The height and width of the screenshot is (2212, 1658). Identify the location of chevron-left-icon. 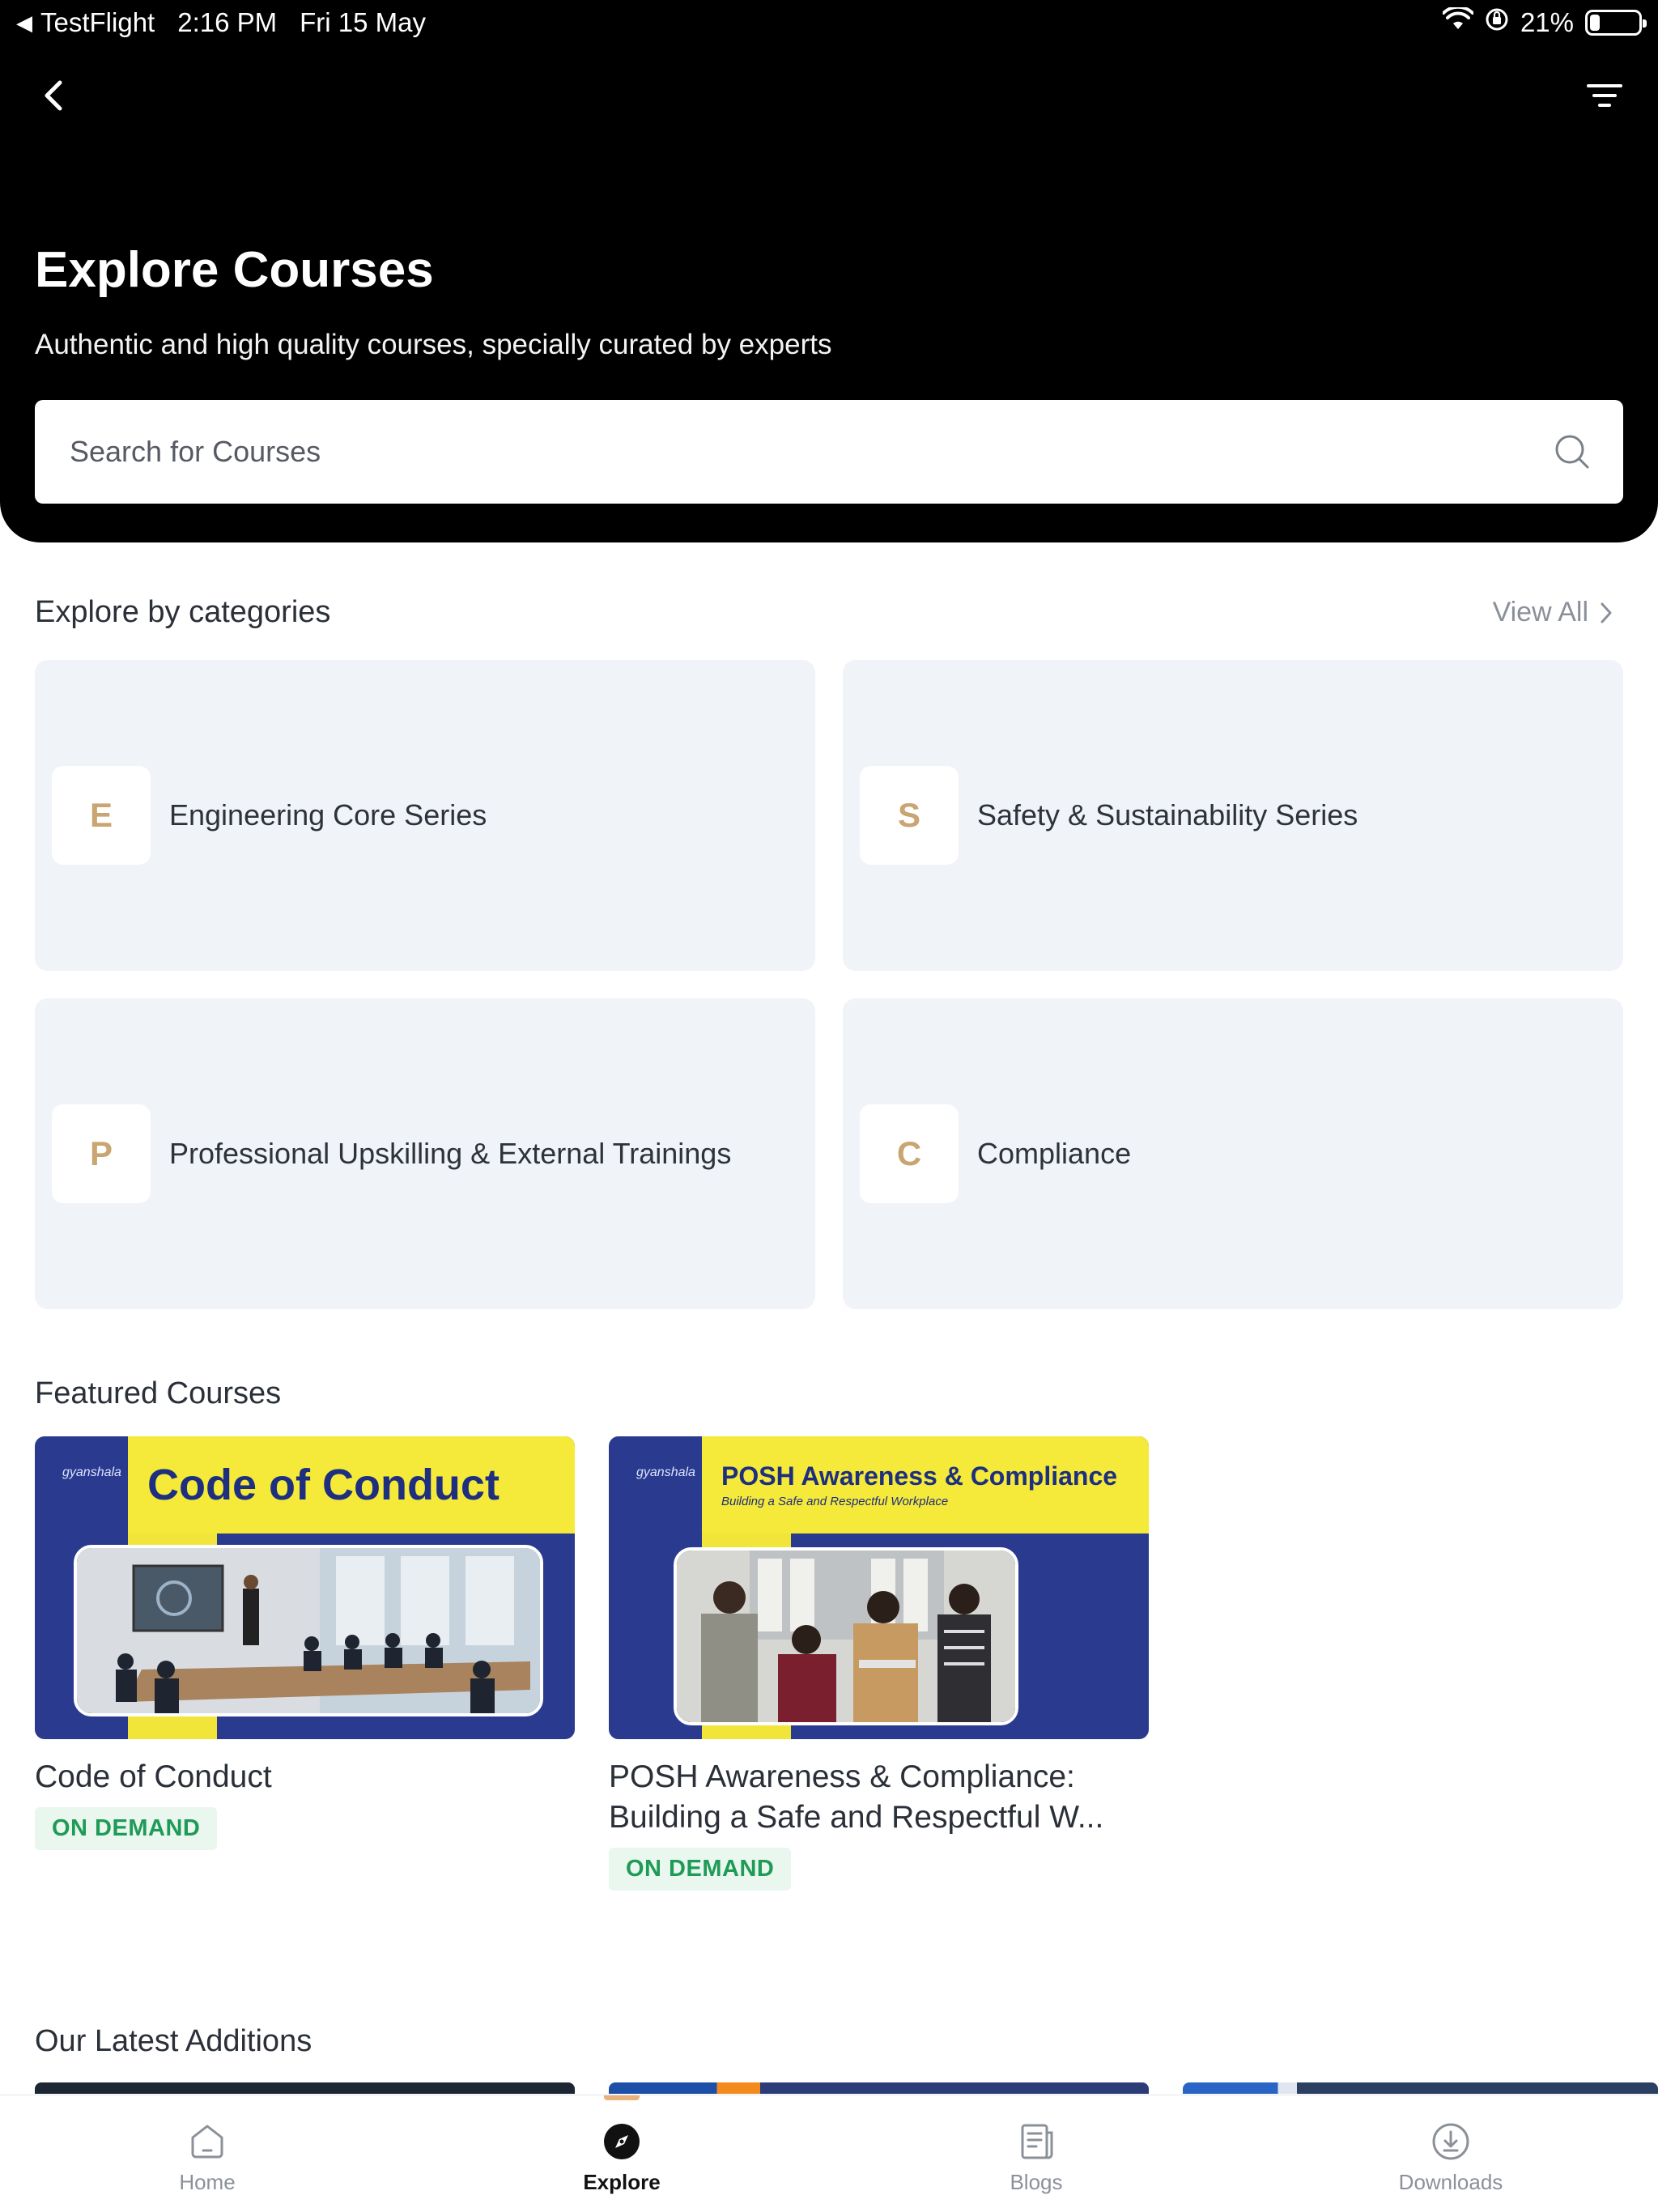
(53, 96).